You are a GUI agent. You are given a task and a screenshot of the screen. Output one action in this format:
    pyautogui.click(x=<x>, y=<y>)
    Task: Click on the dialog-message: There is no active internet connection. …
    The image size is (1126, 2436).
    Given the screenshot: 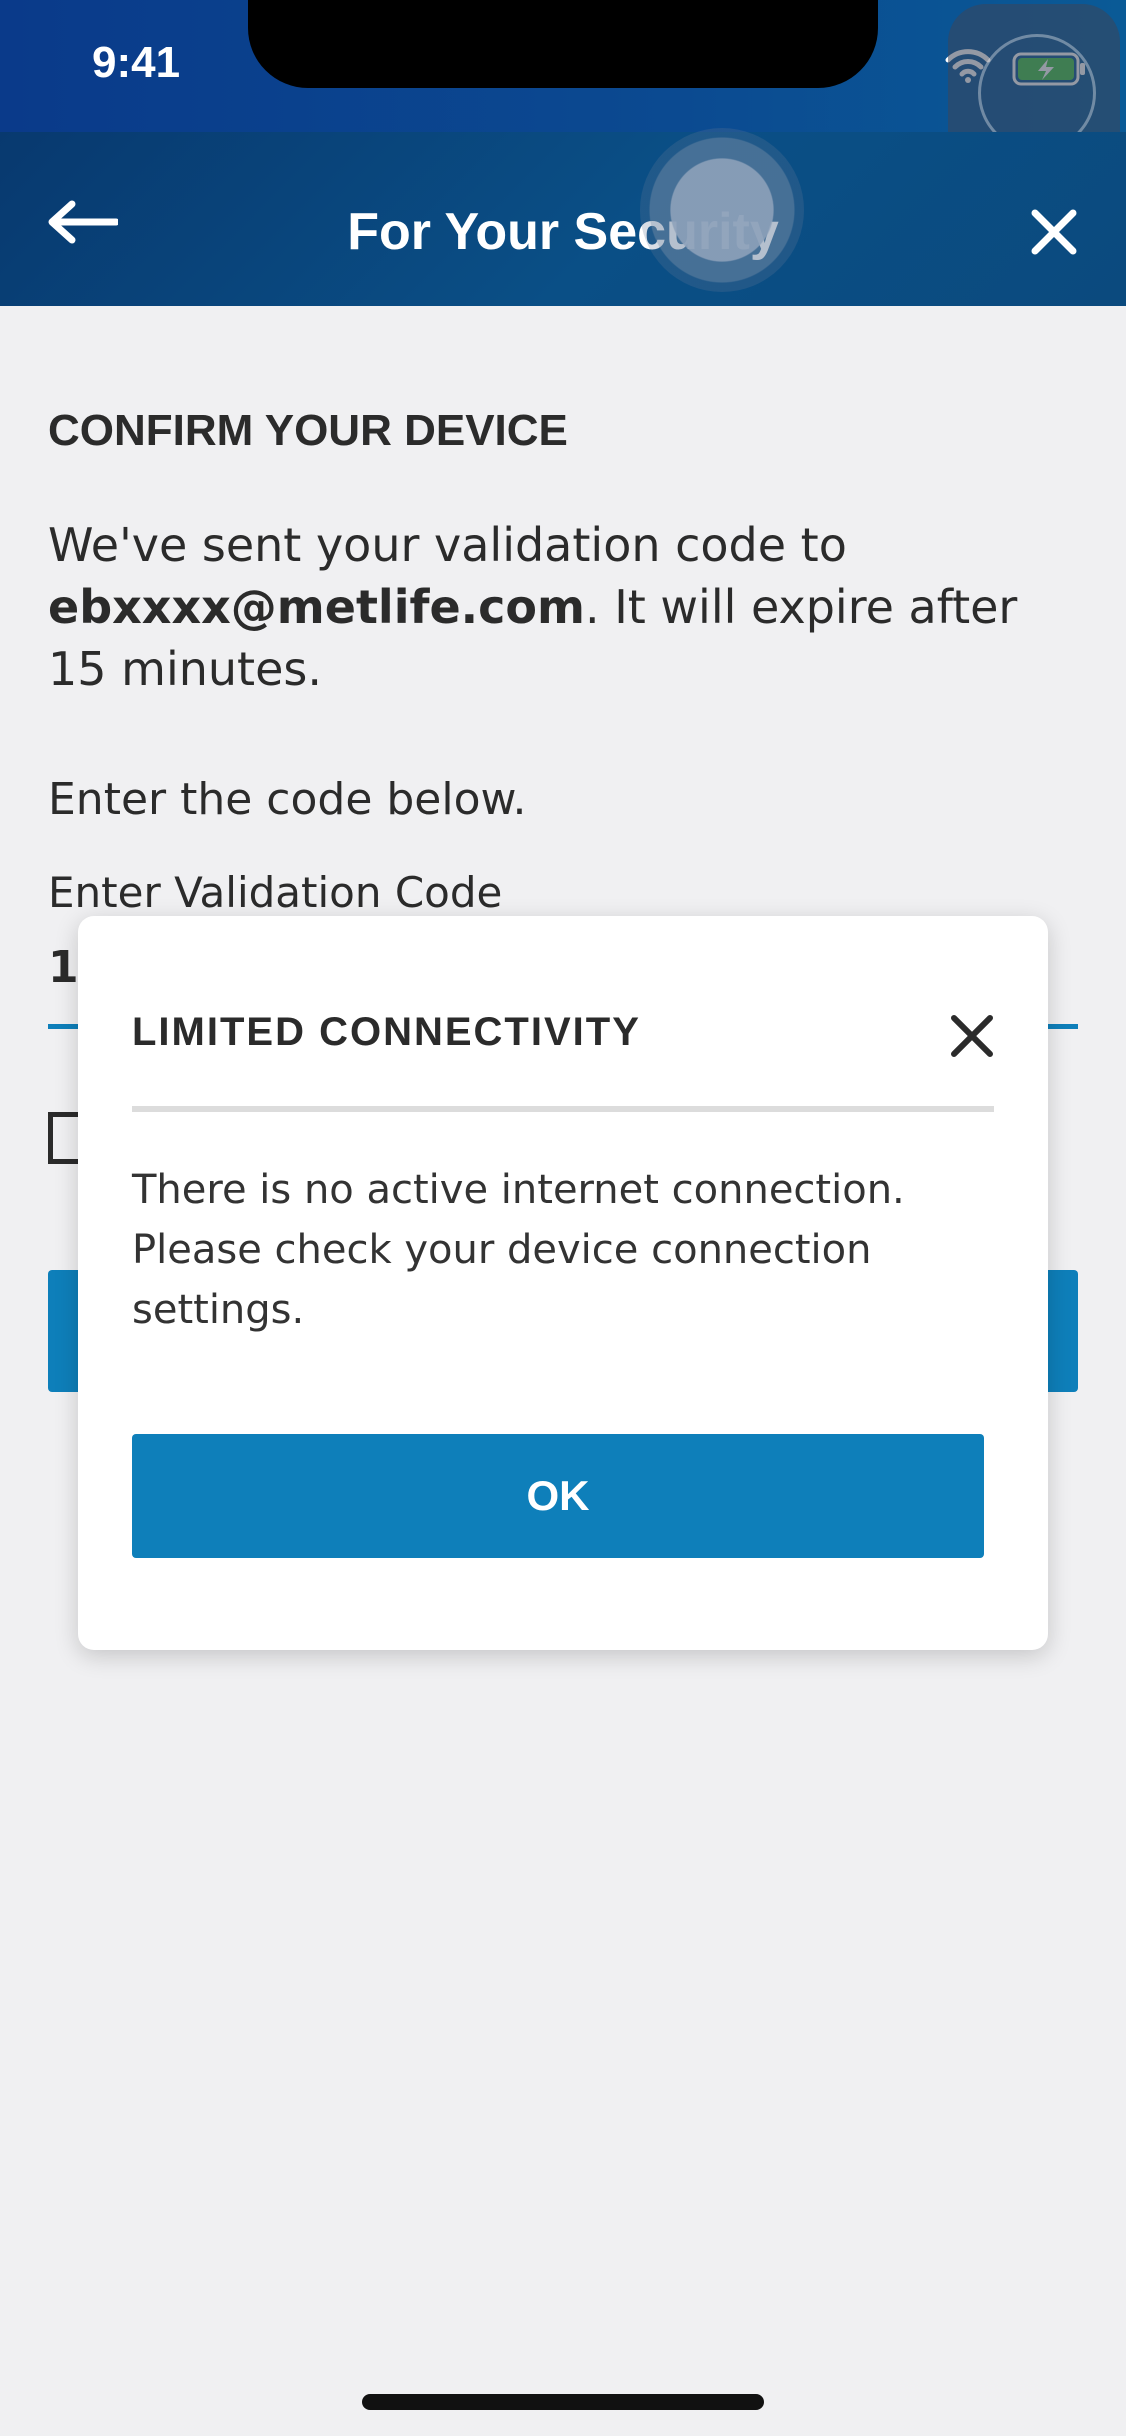 What is the action you would take?
    pyautogui.click(x=518, y=1250)
    